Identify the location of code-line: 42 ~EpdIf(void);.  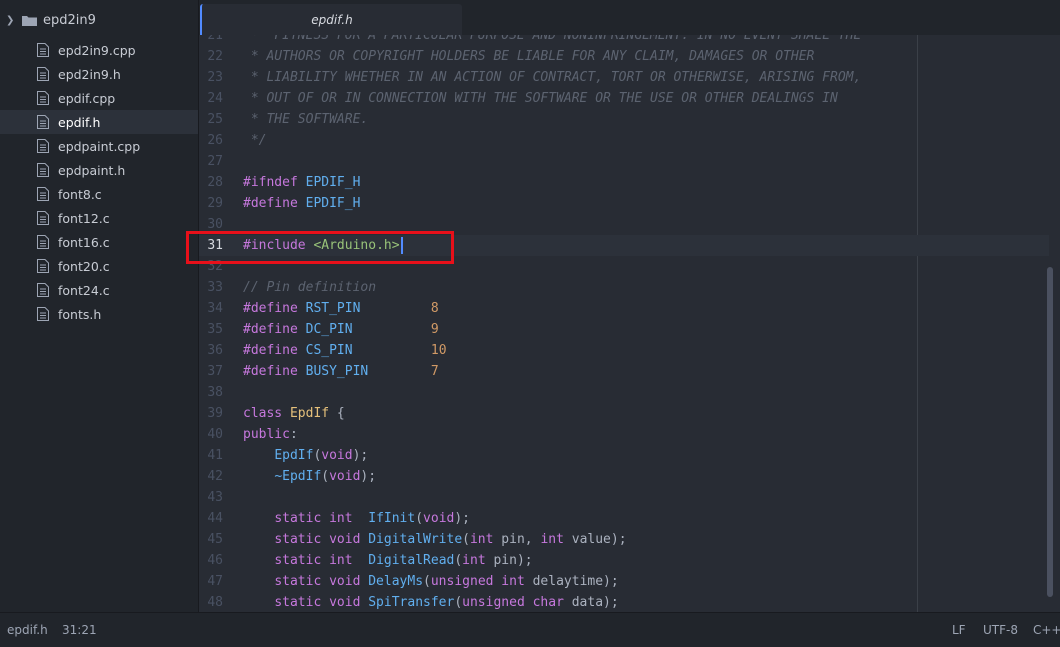
(624, 476).